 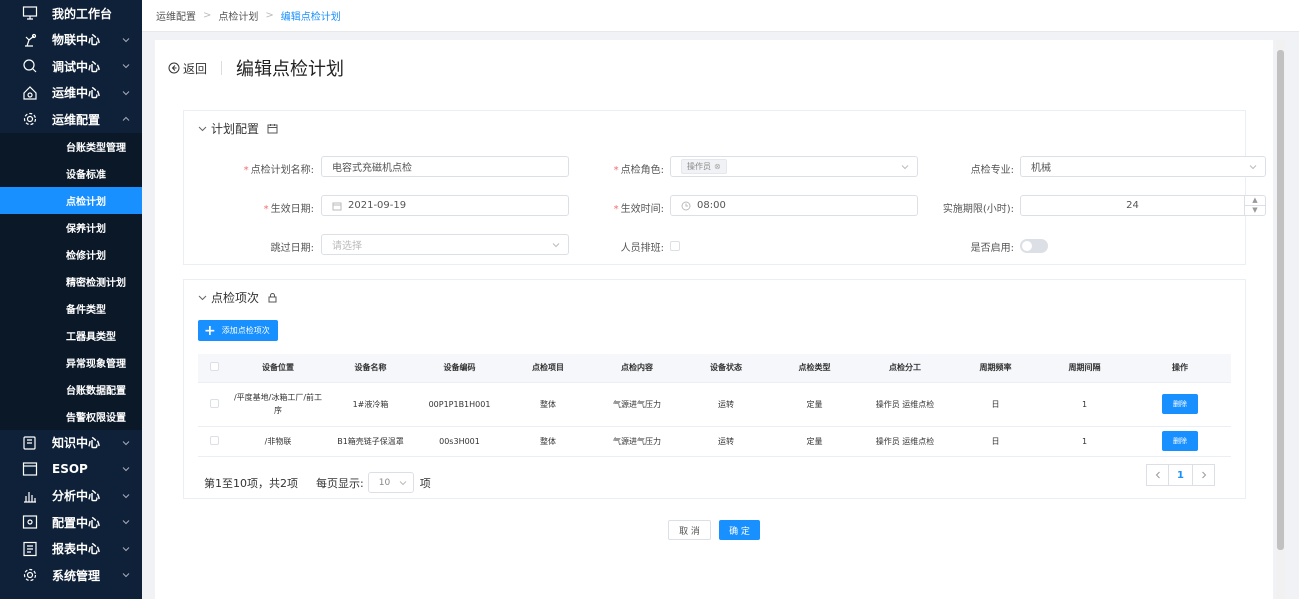 I want to click on submenu-item: 工器具类型, so click(x=71, y=335).